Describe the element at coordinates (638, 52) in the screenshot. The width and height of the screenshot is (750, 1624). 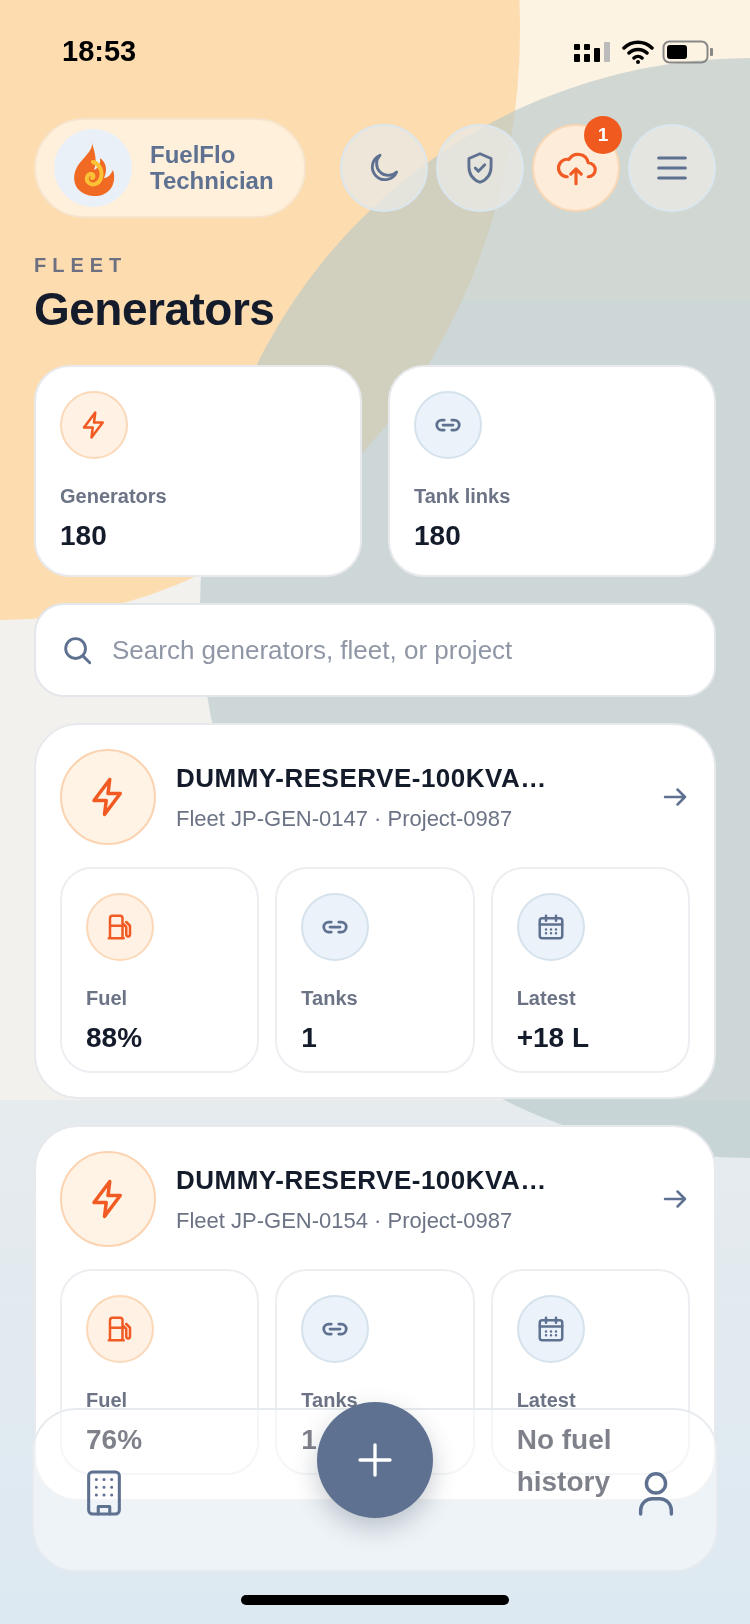
I see `wifi-icon` at that location.